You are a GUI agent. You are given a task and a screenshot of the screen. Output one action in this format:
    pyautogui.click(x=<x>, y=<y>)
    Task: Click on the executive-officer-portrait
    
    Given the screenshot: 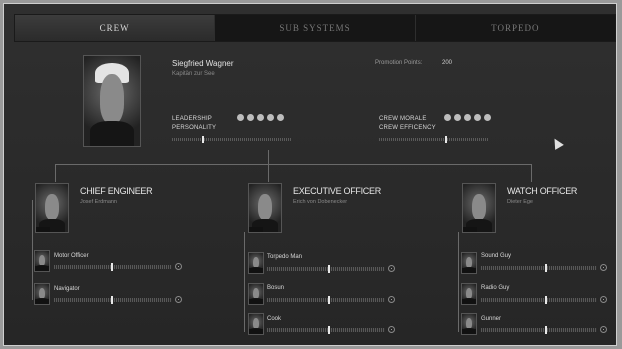 What is the action you would take?
    pyautogui.click(x=265, y=208)
    